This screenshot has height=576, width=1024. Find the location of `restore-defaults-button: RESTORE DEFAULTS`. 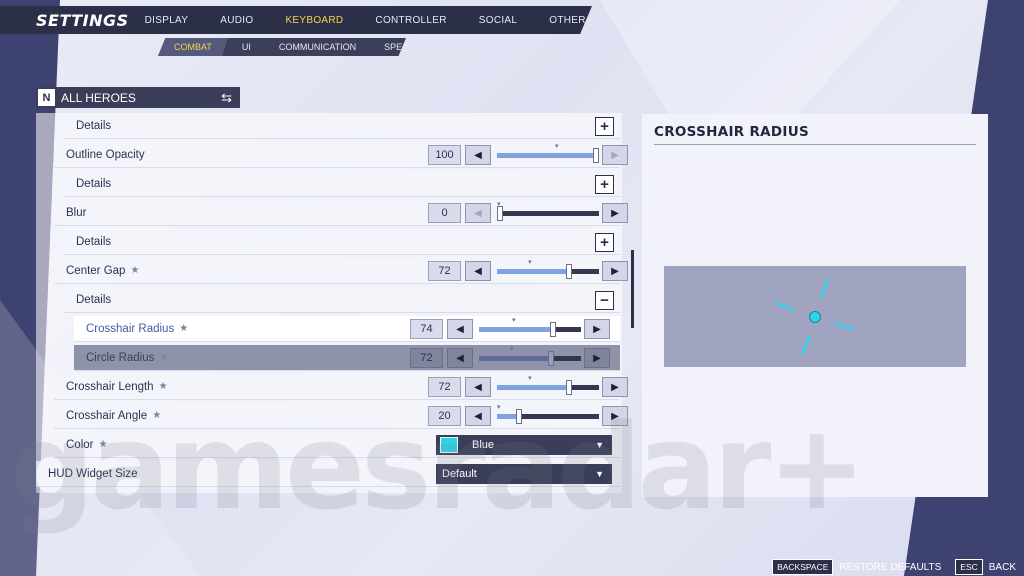

restore-defaults-button: RESTORE DEFAULTS is located at coordinates (890, 567).